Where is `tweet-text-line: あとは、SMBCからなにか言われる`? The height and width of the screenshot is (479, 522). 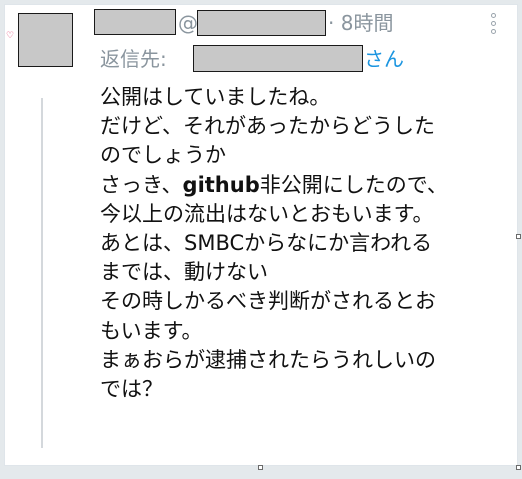 tweet-text-line: あとは、SMBCからなにか言われる is located at coordinates (309, 243).